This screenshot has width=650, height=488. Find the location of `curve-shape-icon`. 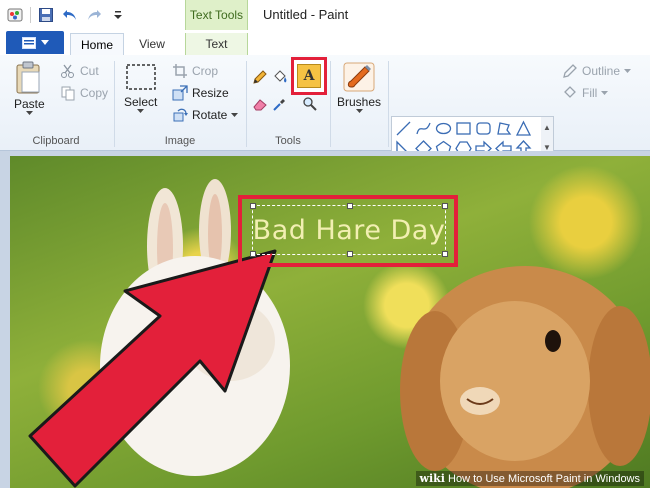

curve-shape-icon is located at coordinates (423, 128).